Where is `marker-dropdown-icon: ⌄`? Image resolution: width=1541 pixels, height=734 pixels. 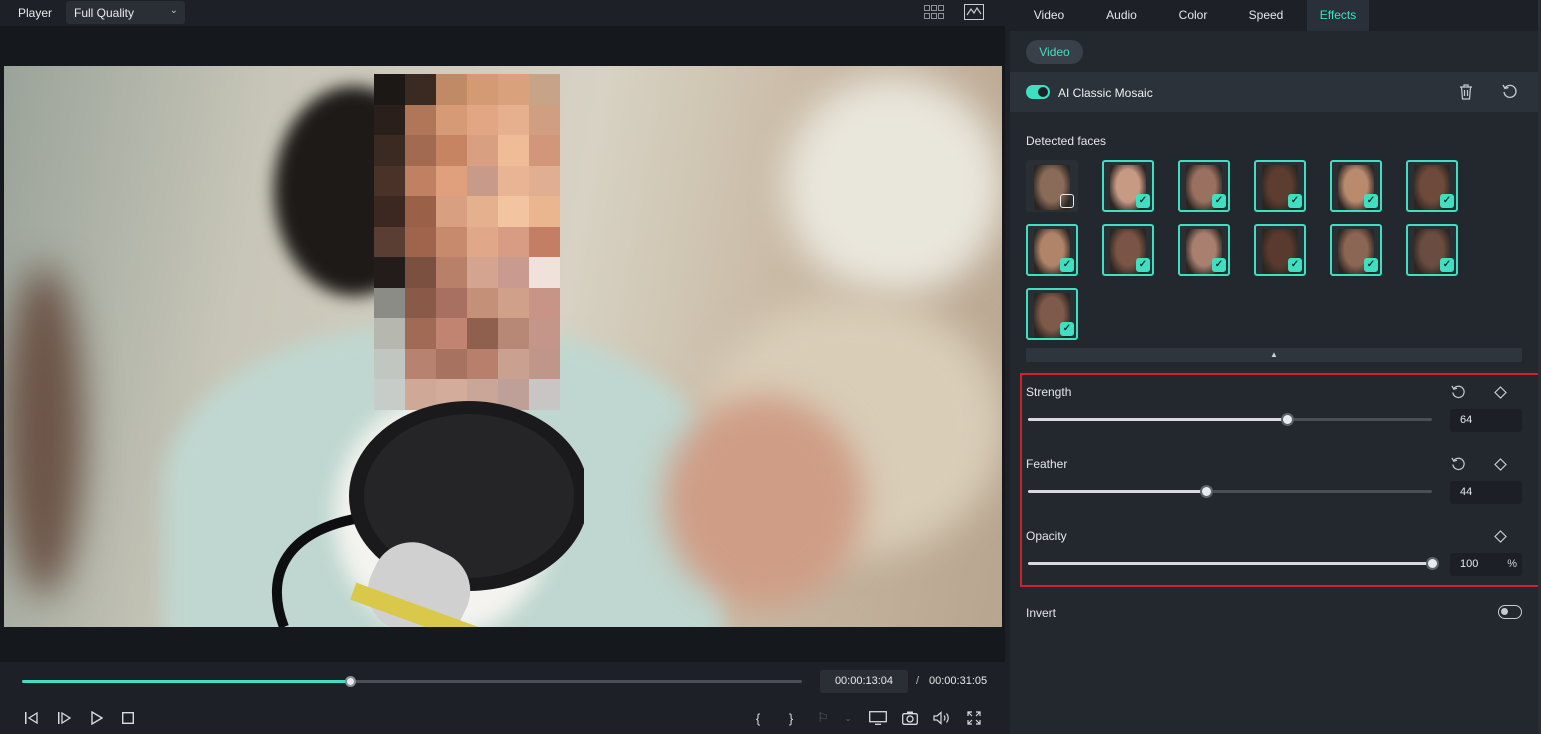
marker-dropdown-icon: ⌄ is located at coordinates (848, 718).